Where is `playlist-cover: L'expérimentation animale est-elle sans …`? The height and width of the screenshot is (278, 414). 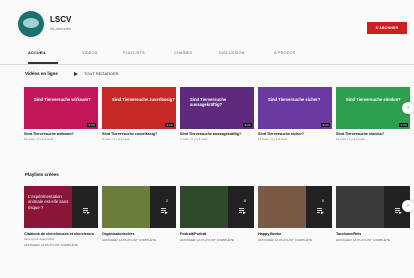 playlist-cover: L'expérimentation animale est-elle sans … is located at coordinates (48, 207).